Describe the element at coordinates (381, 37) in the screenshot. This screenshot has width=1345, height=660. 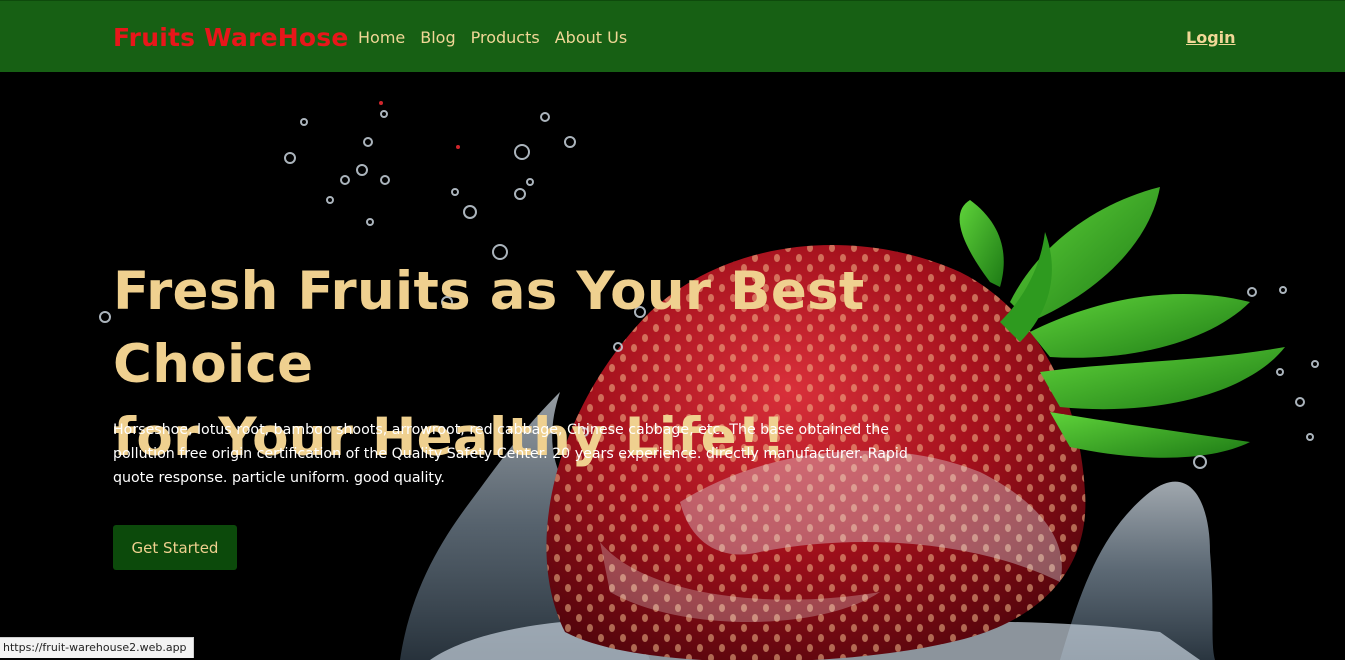
I see `nav-link-home: Home` at that location.